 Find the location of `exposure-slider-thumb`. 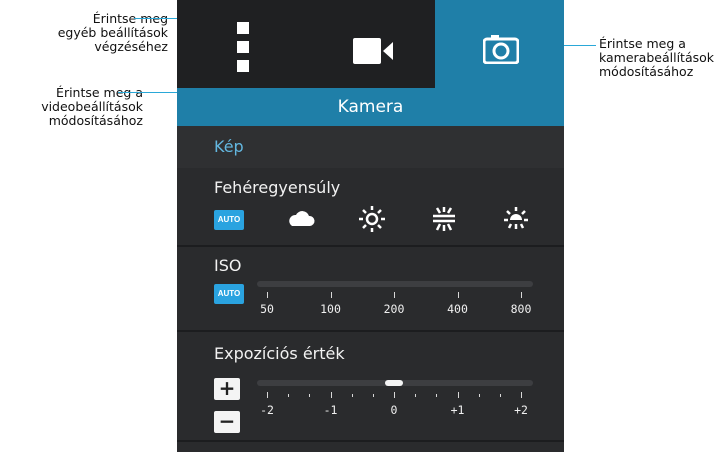

exposure-slider-thumb is located at coordinates (394, 383).